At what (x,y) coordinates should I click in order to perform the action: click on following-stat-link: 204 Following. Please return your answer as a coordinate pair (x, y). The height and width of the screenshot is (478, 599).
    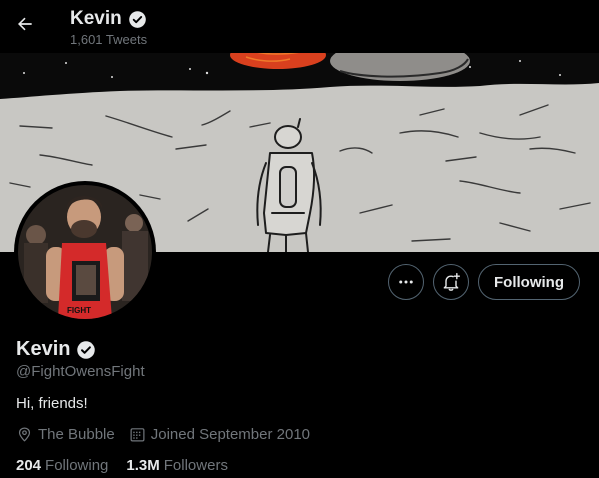
    Looking at the image, I should click on (62, 465).